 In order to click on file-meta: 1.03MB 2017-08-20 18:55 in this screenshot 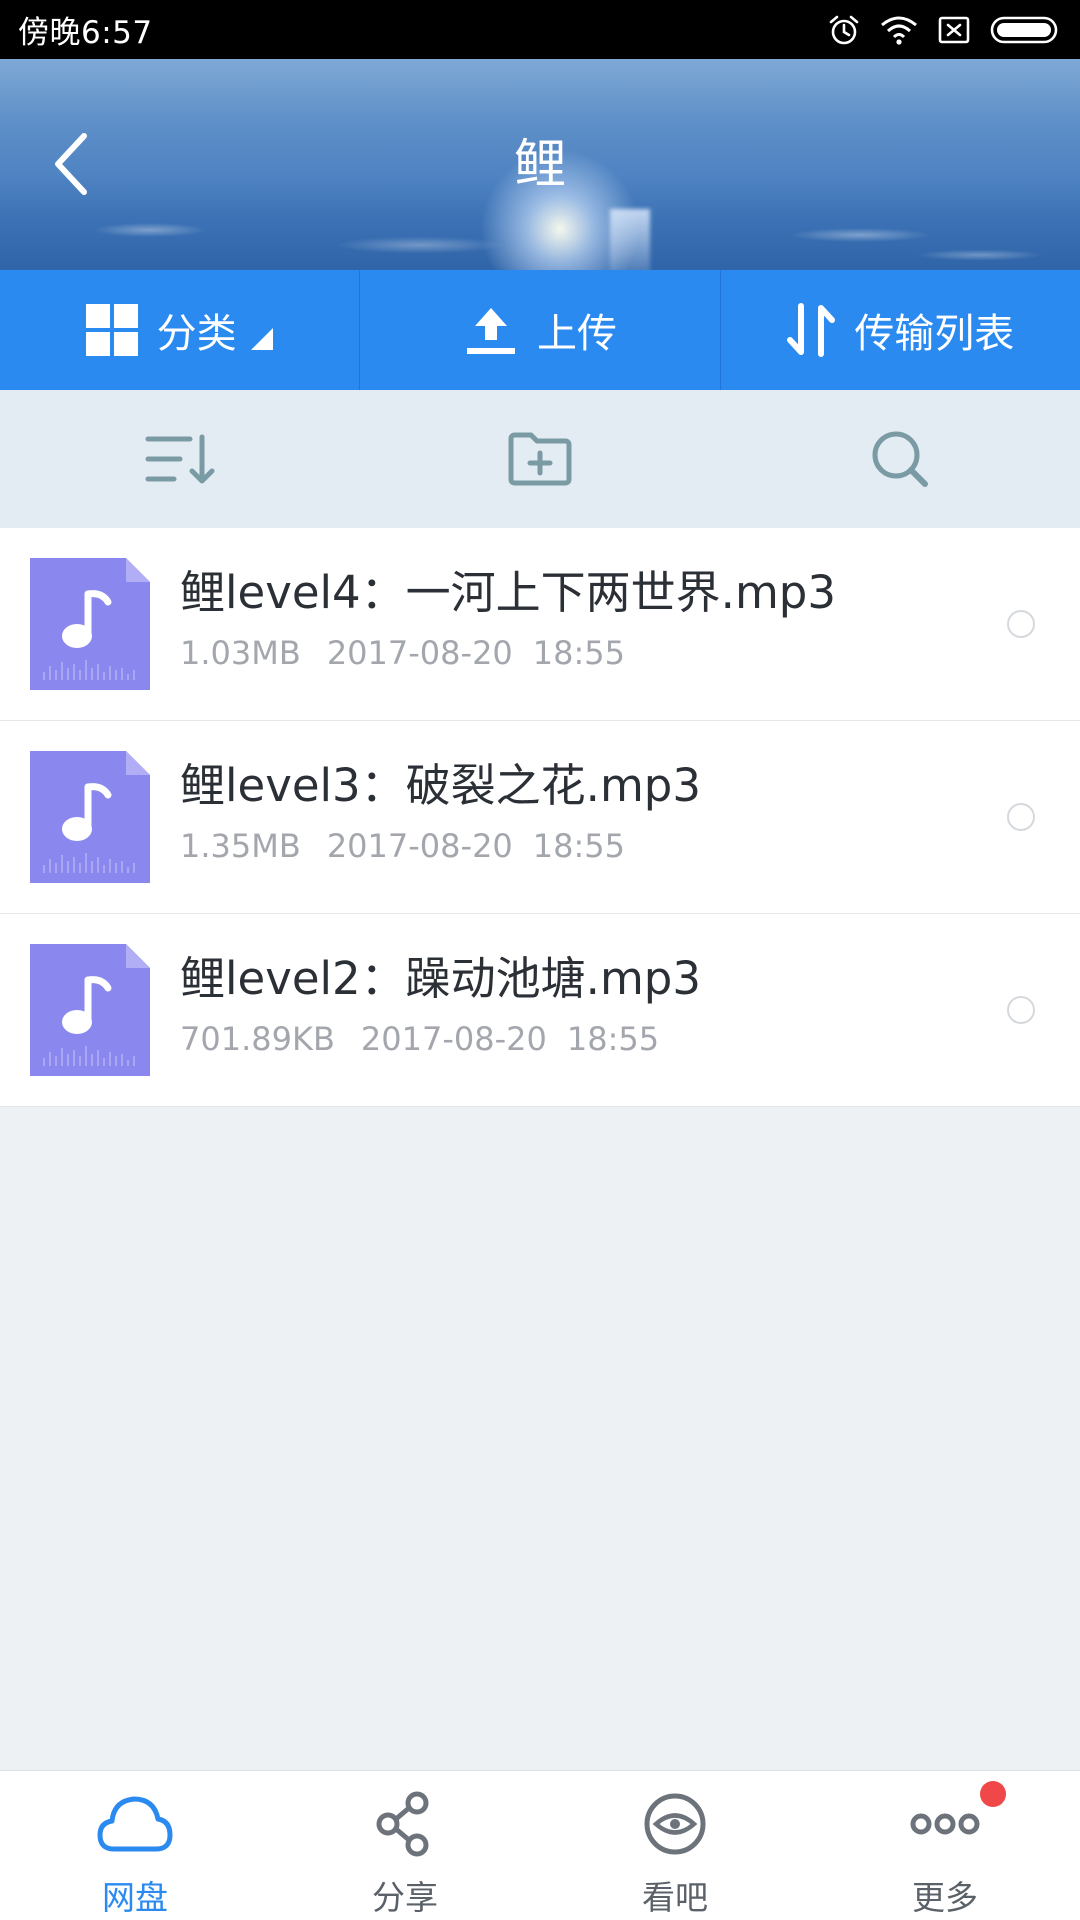, I will do `click(508, 653)`.